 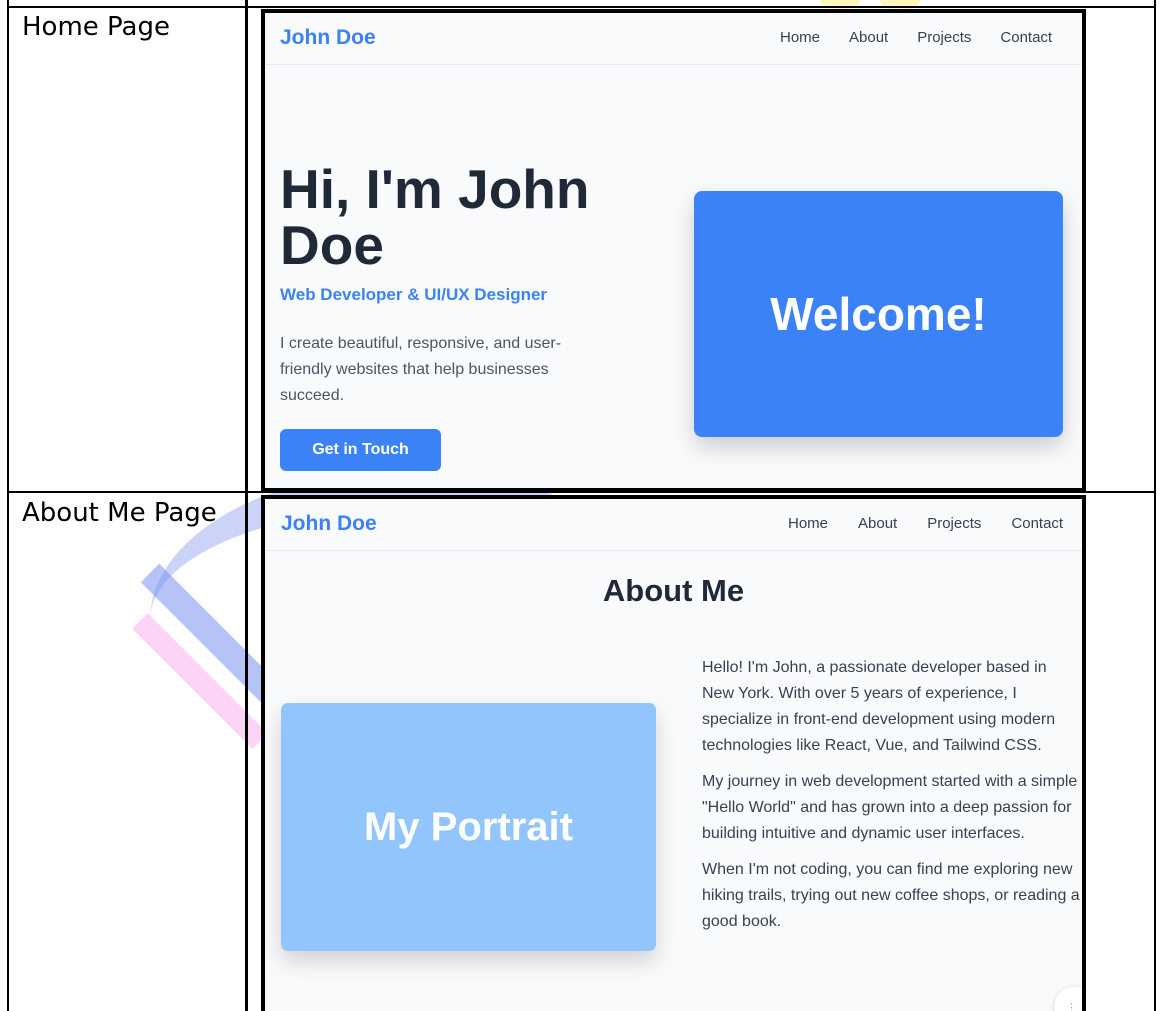 What do you see at coordinates (581, 7) in the screenshot?
I see `table-border-top` at bounding box center [581, 7].